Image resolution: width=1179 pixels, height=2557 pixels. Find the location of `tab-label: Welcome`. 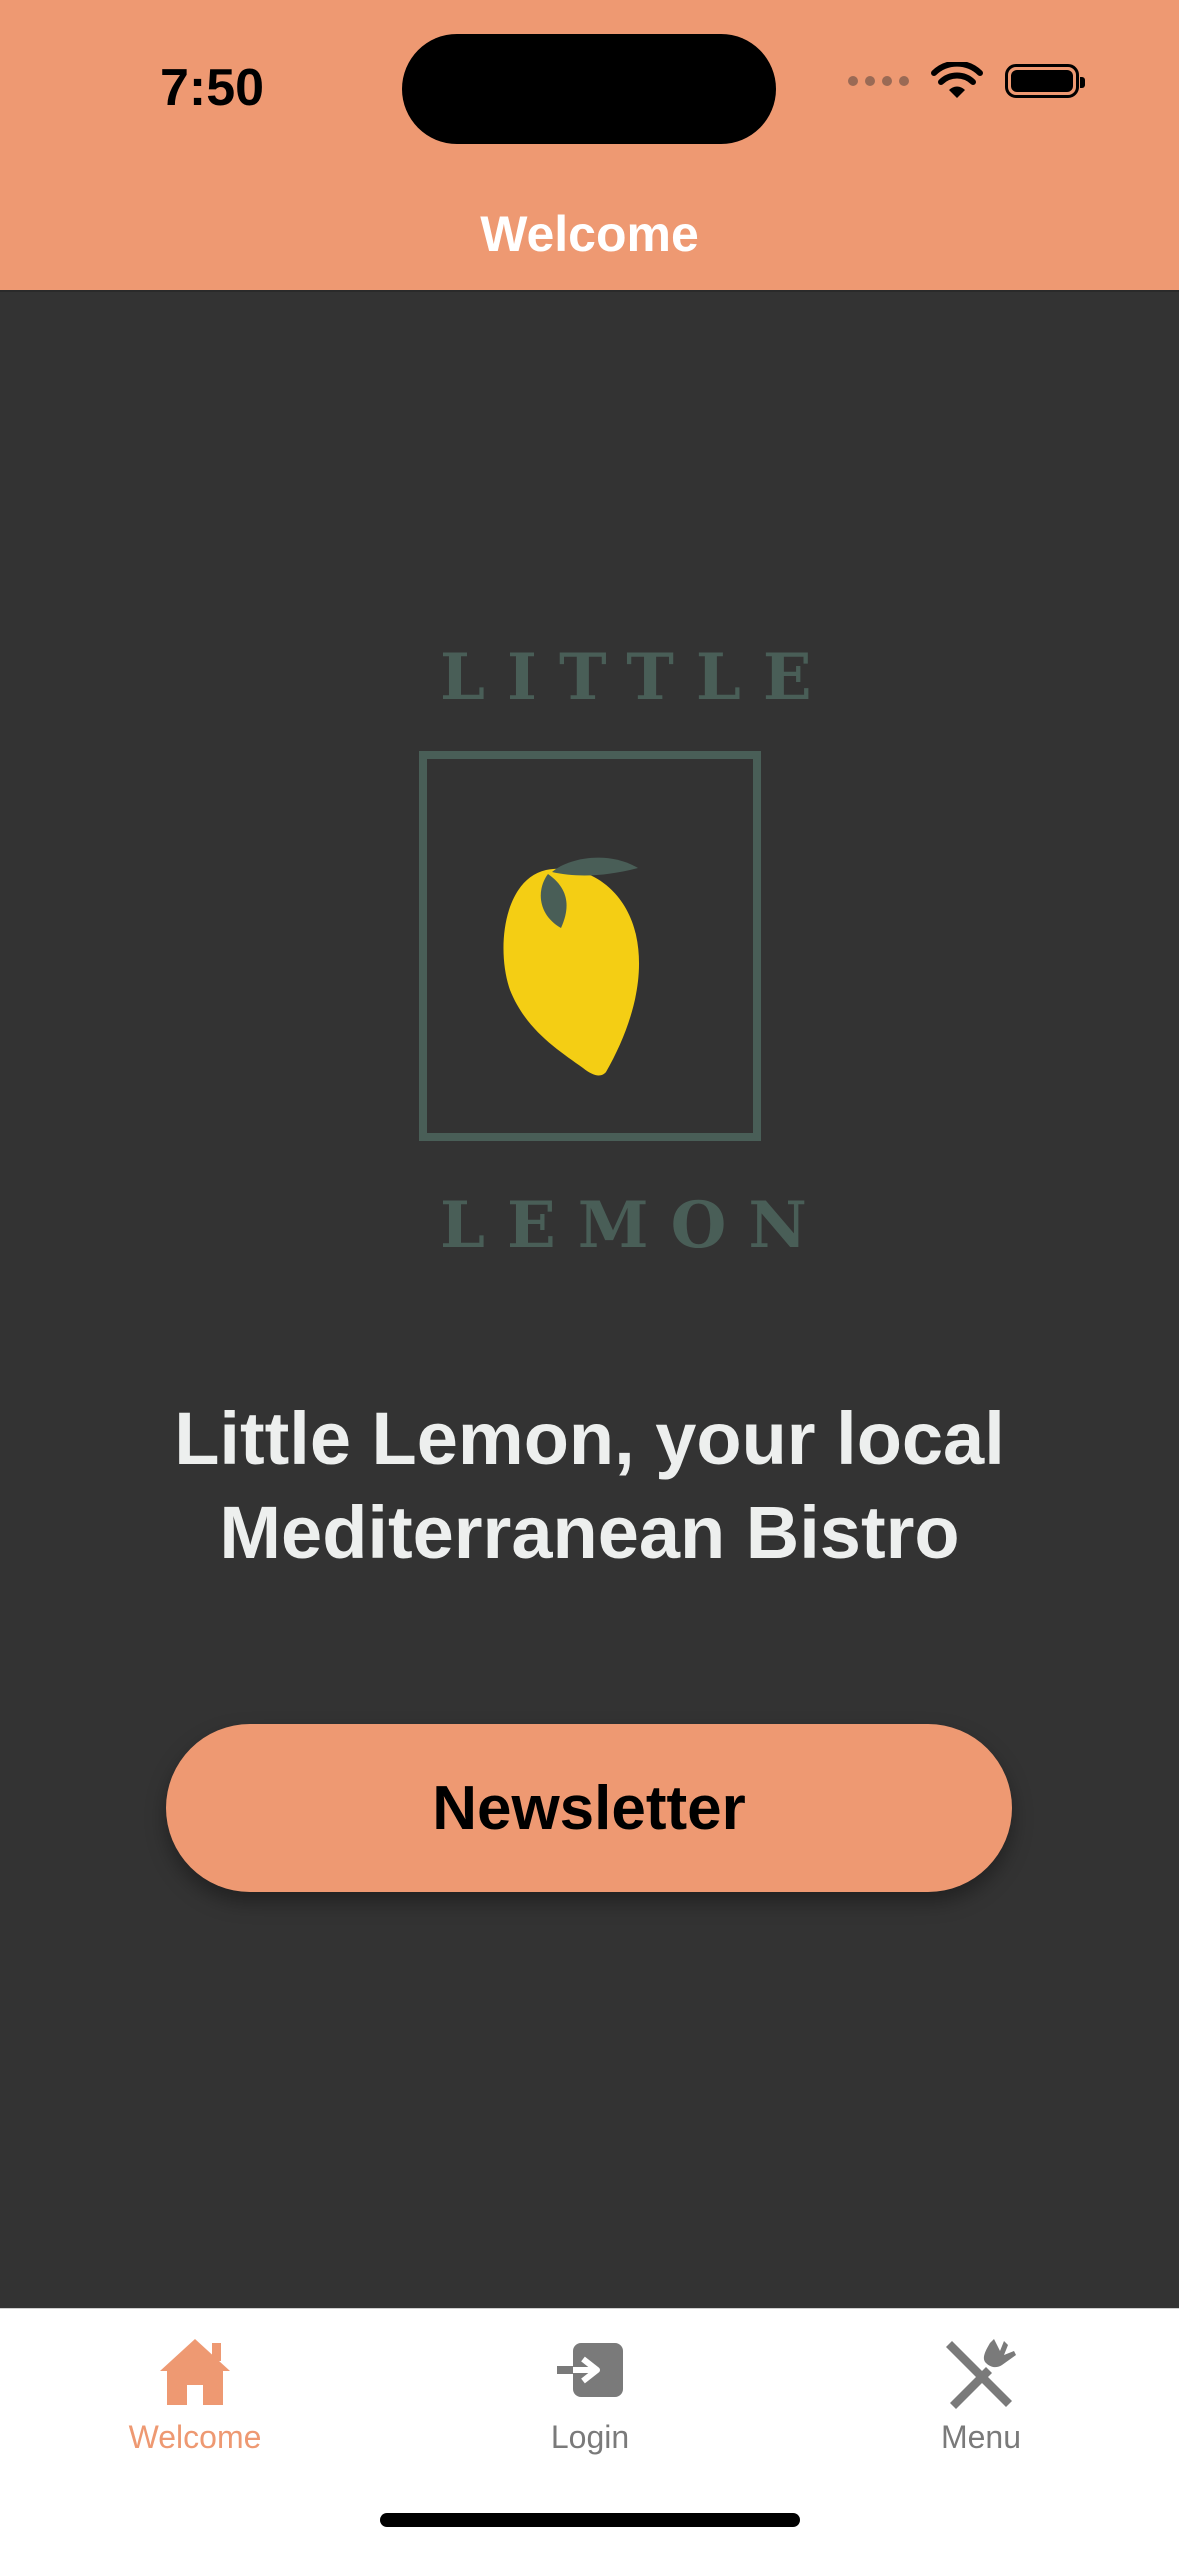

tab-label: Welcome is located at coordinates (195, 2437).